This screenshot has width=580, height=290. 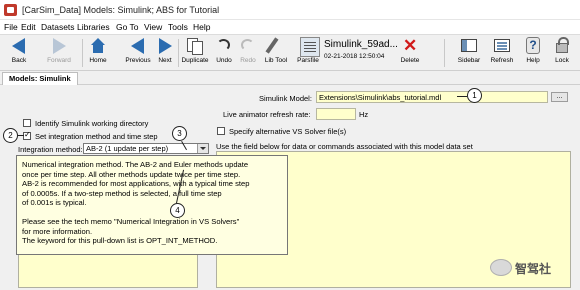 I want to click on previous-label: Previous, so click(x=138, y=60).